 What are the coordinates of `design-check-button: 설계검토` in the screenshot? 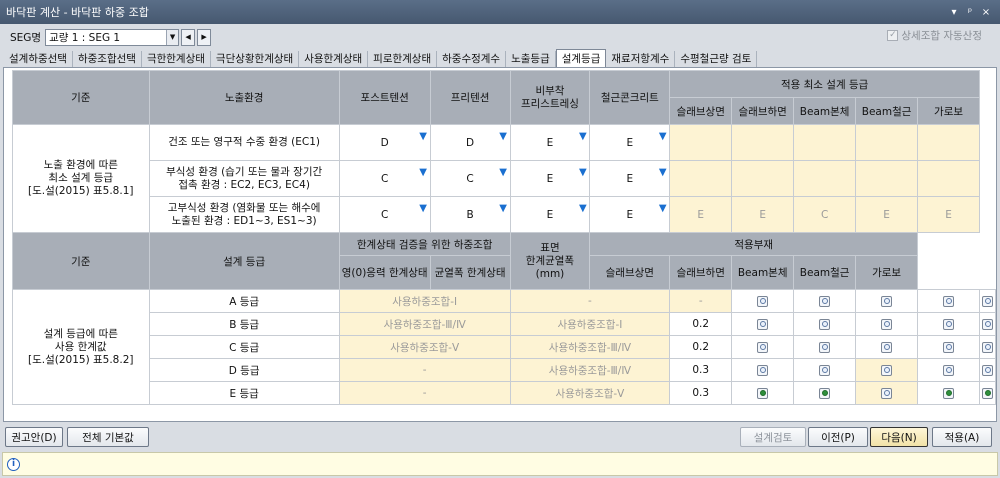 It's located at (773, 437).